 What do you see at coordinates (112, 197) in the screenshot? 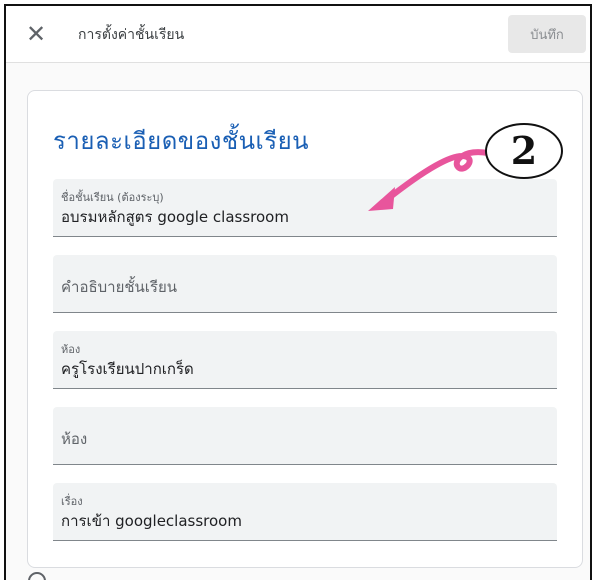
I see `class-name-label: ชื่อชั้นเรียน (ต้องระบุ)` at bounding box center [112, 197].